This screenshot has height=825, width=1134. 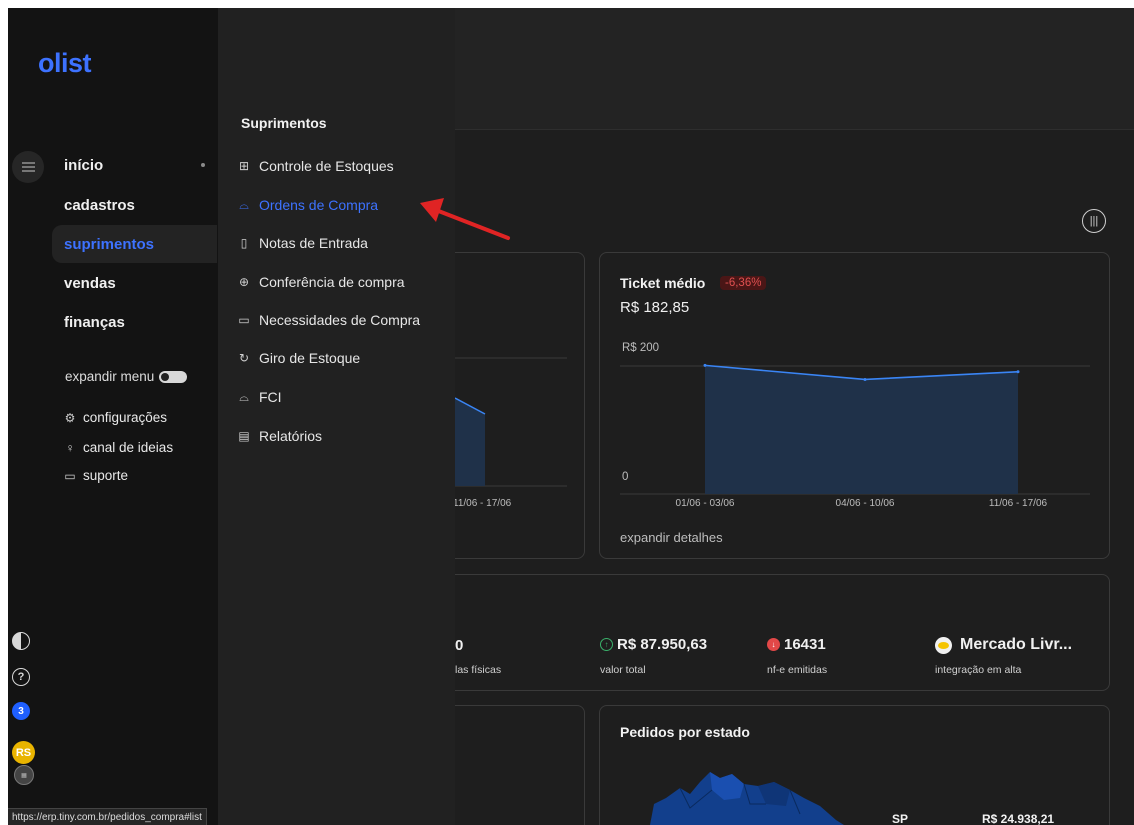 I want to click on company-avatar: ▦, so click(x=24, y=775).